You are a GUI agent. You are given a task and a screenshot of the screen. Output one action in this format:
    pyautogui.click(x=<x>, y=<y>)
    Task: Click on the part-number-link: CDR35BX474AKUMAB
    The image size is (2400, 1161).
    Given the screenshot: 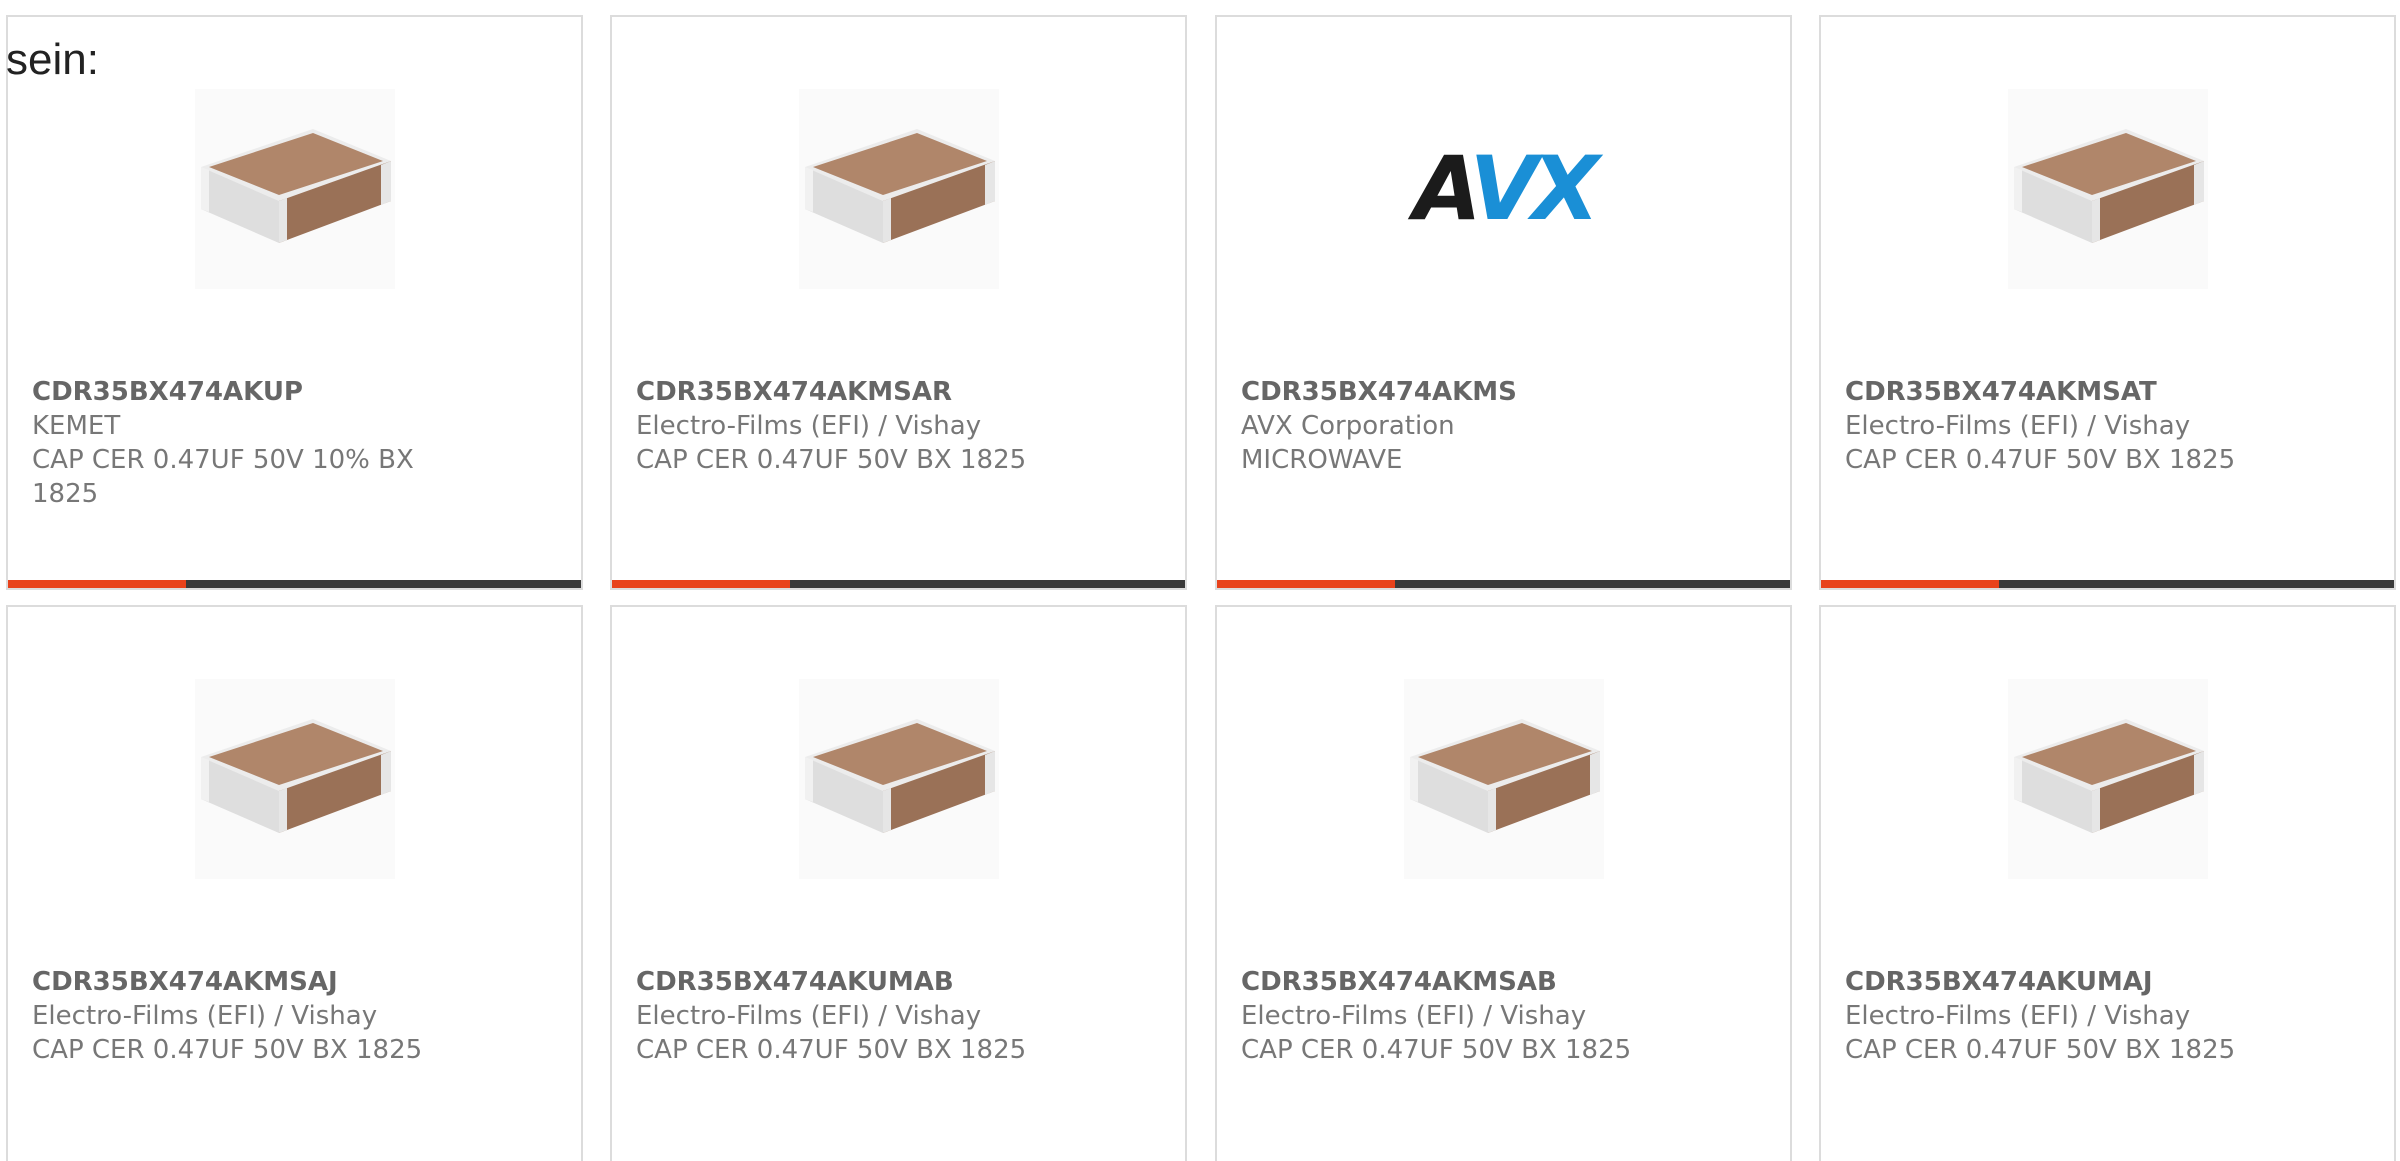 What is the action you would take?
    pyautogui.click(x=846, y=982)
    